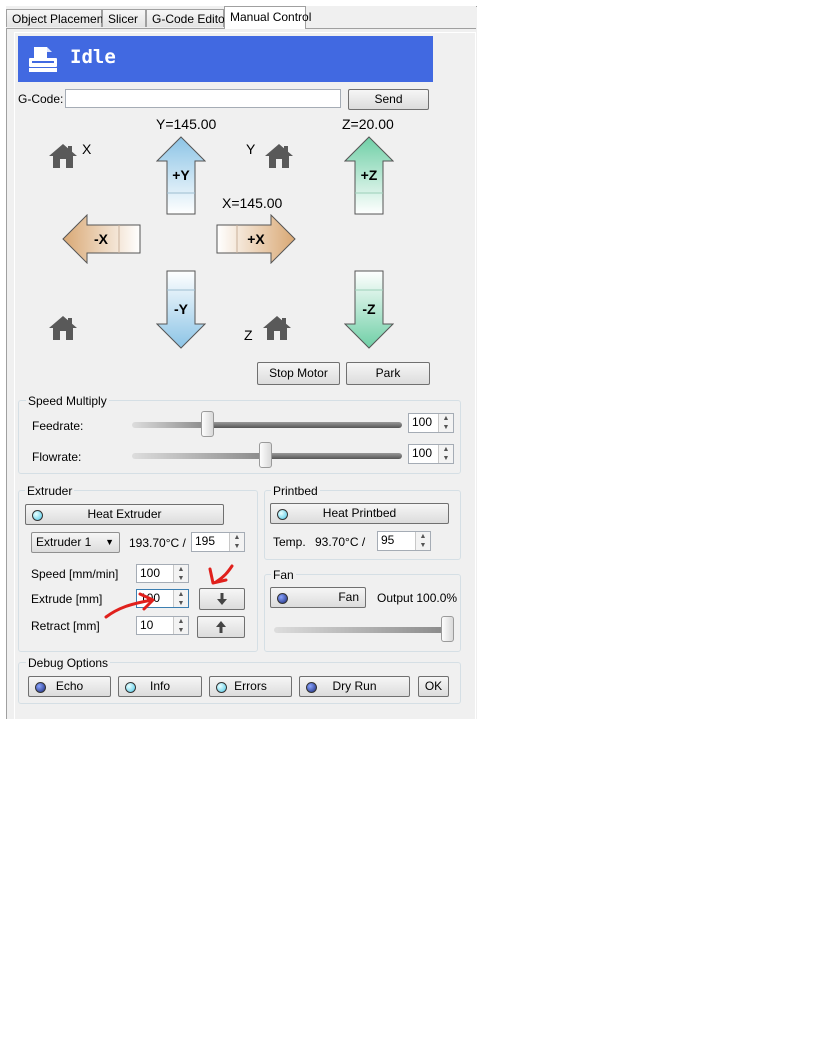  What do you see at coordinates (282, 514) in the screenshot?
I see `heat-printbed-led-icon` at bounding box center [282, 514].